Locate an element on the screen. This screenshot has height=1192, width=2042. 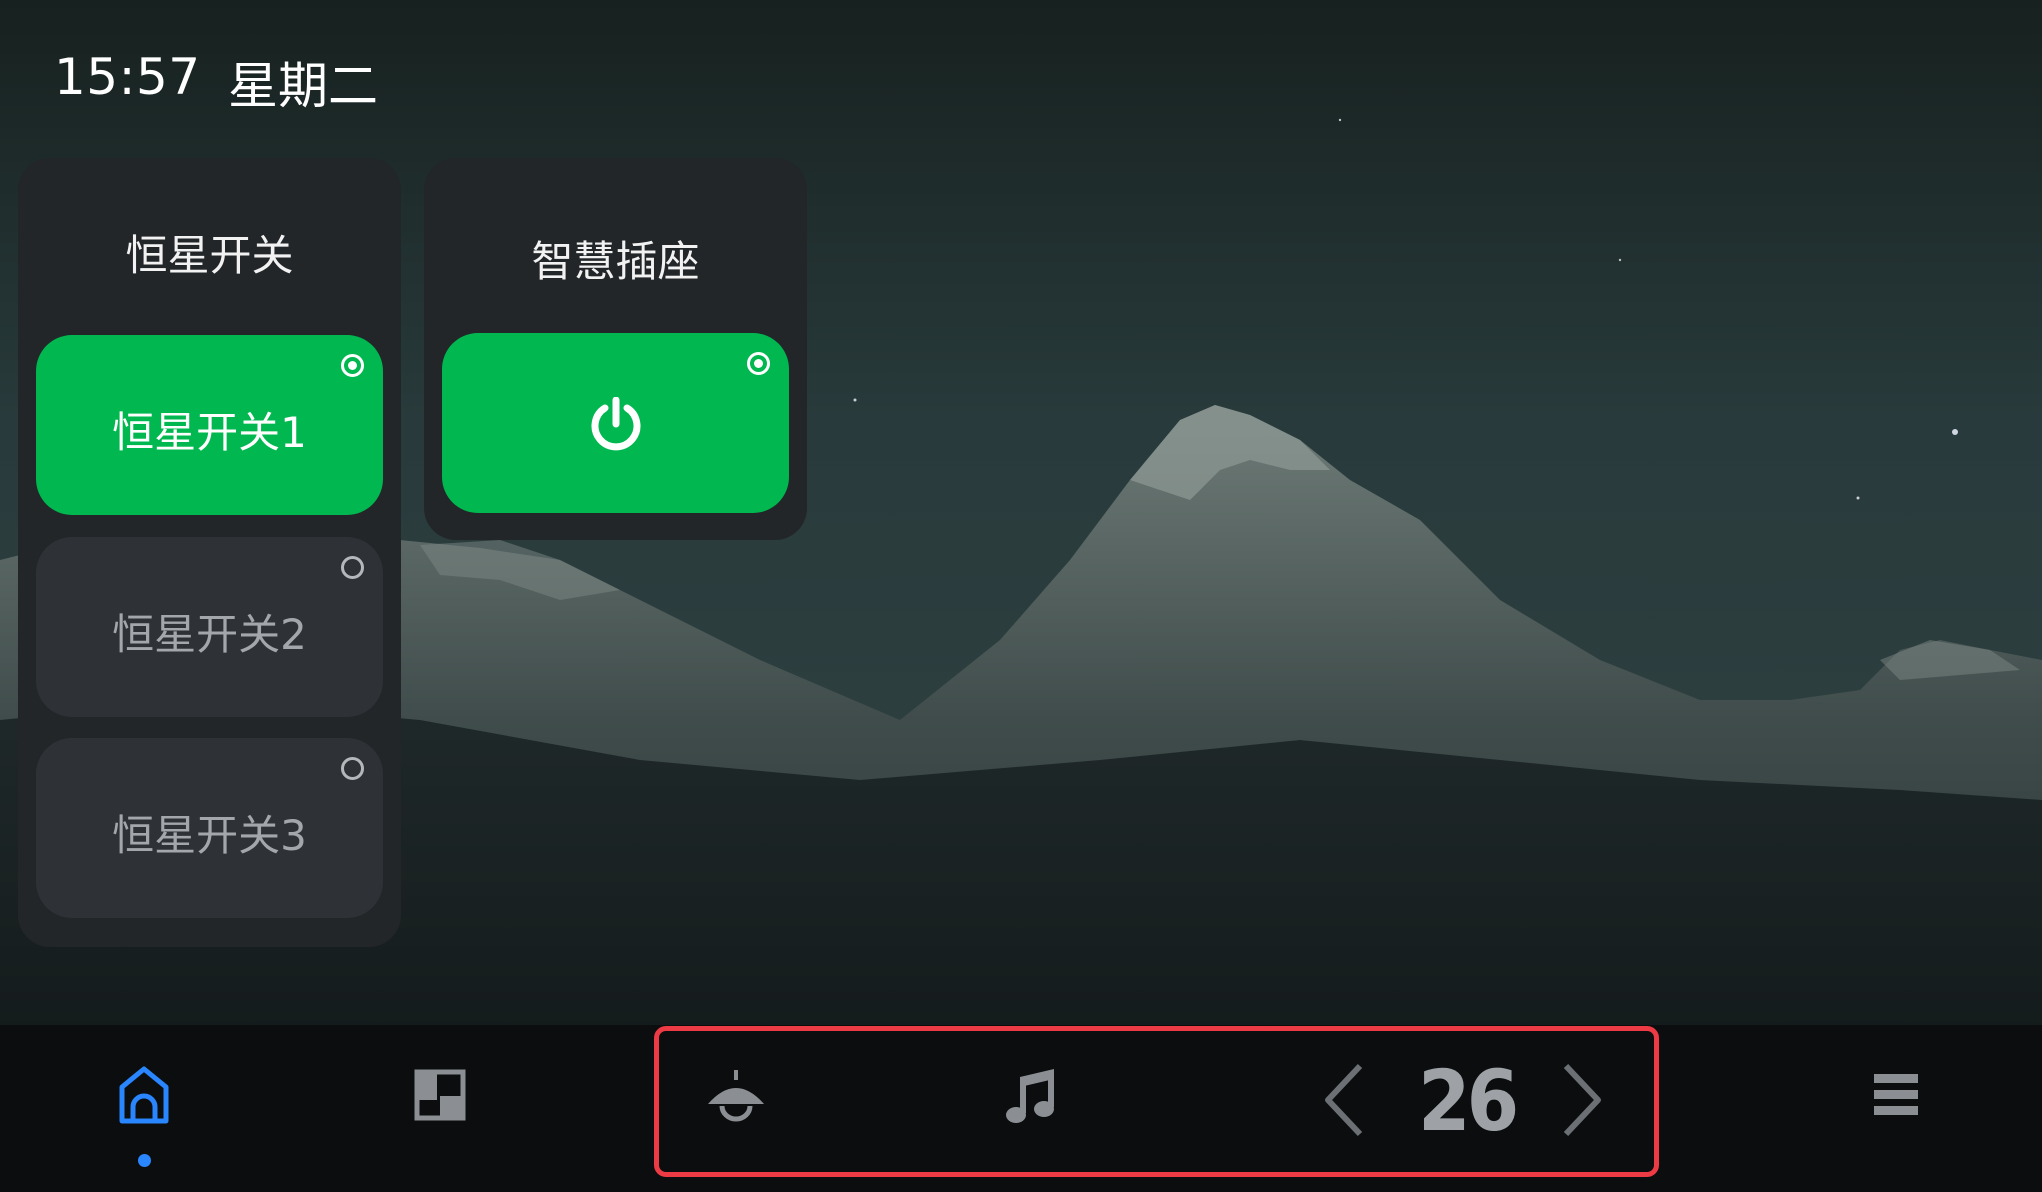
socket-power-tile is located at coordinates (615, 423).